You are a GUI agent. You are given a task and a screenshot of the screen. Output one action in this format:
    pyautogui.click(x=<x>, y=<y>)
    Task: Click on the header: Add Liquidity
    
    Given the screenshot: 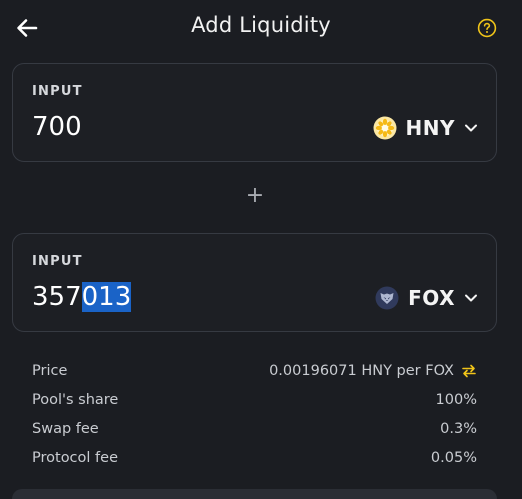 What is the action you would take?
    pyautogui.click(x=261, y=28)
    